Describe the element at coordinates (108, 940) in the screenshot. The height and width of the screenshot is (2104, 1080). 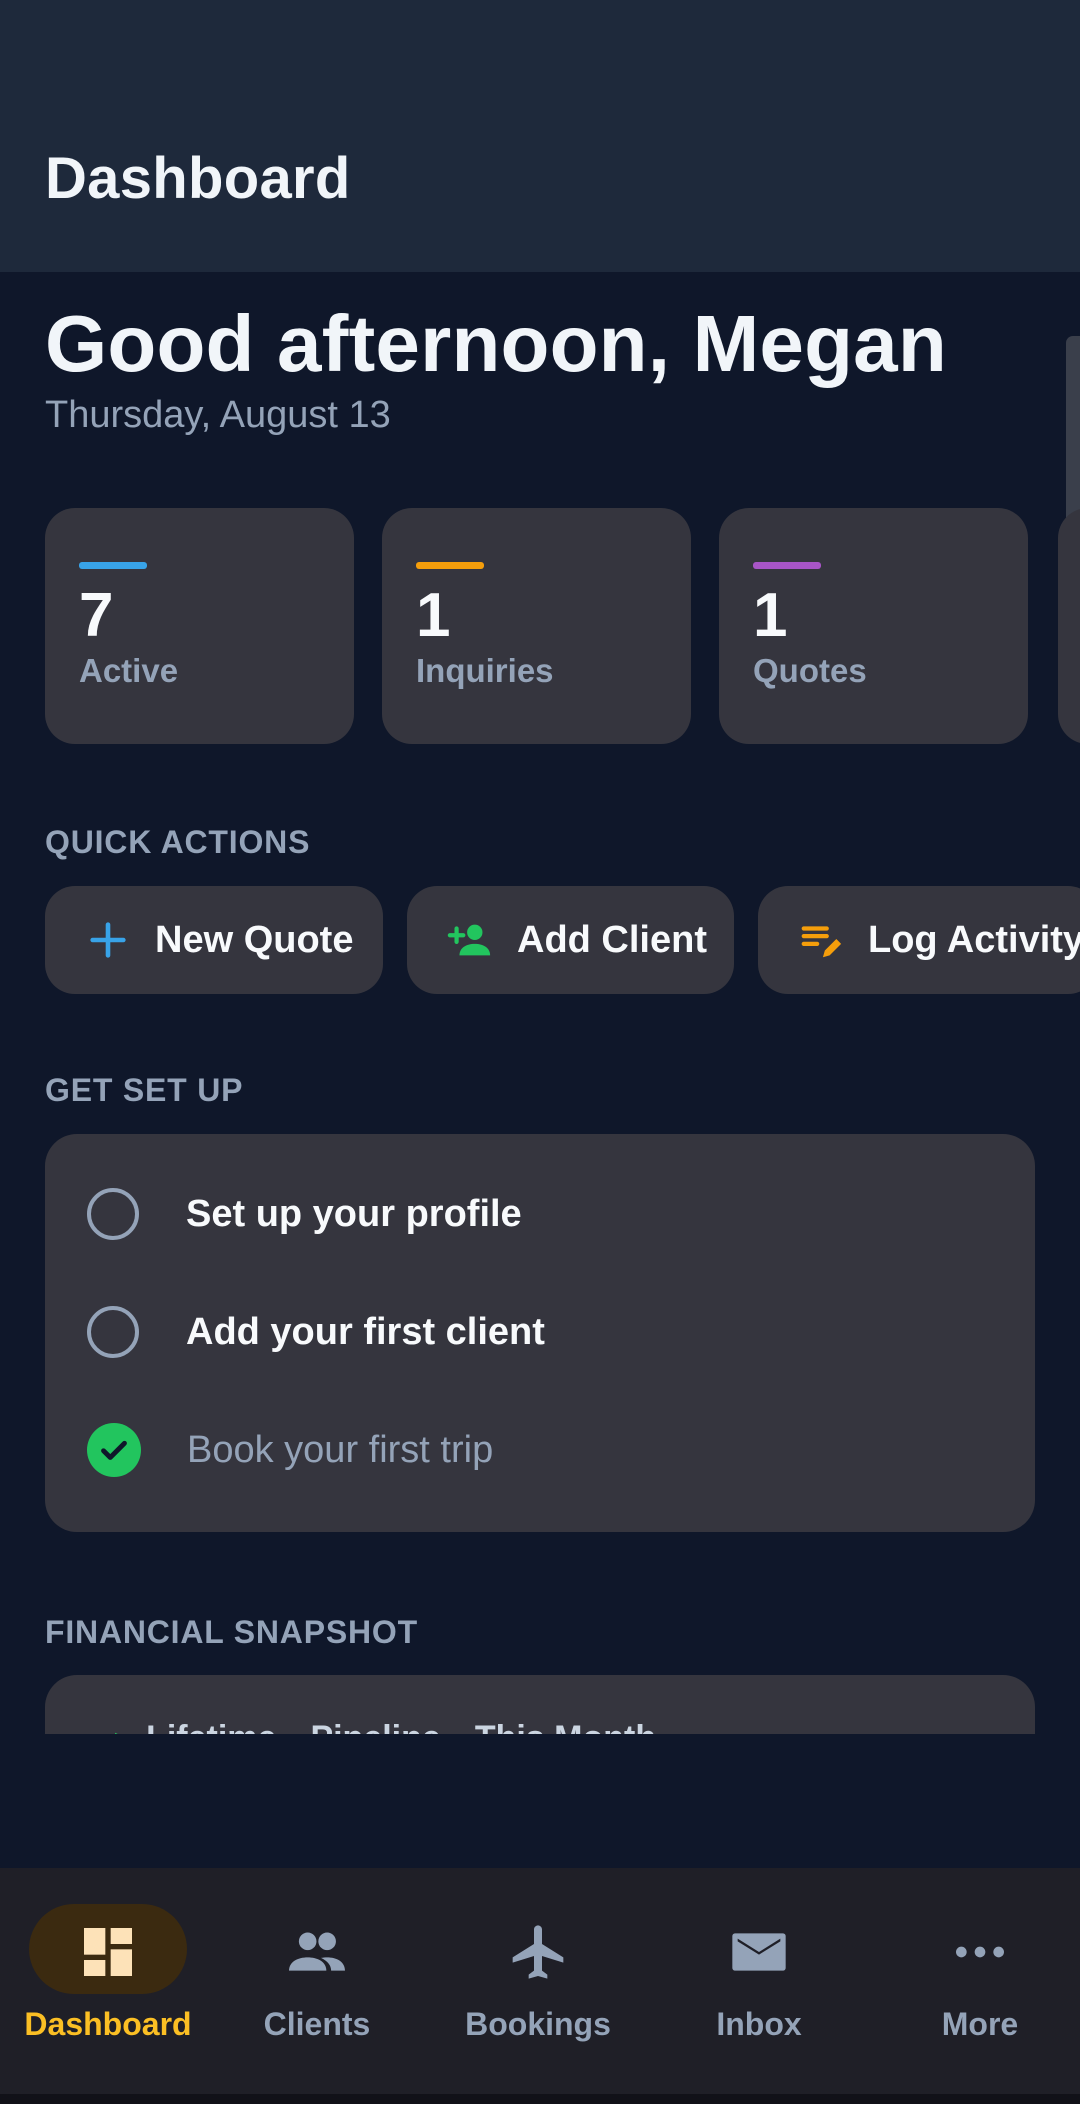
I see `plus-icon` at that location.